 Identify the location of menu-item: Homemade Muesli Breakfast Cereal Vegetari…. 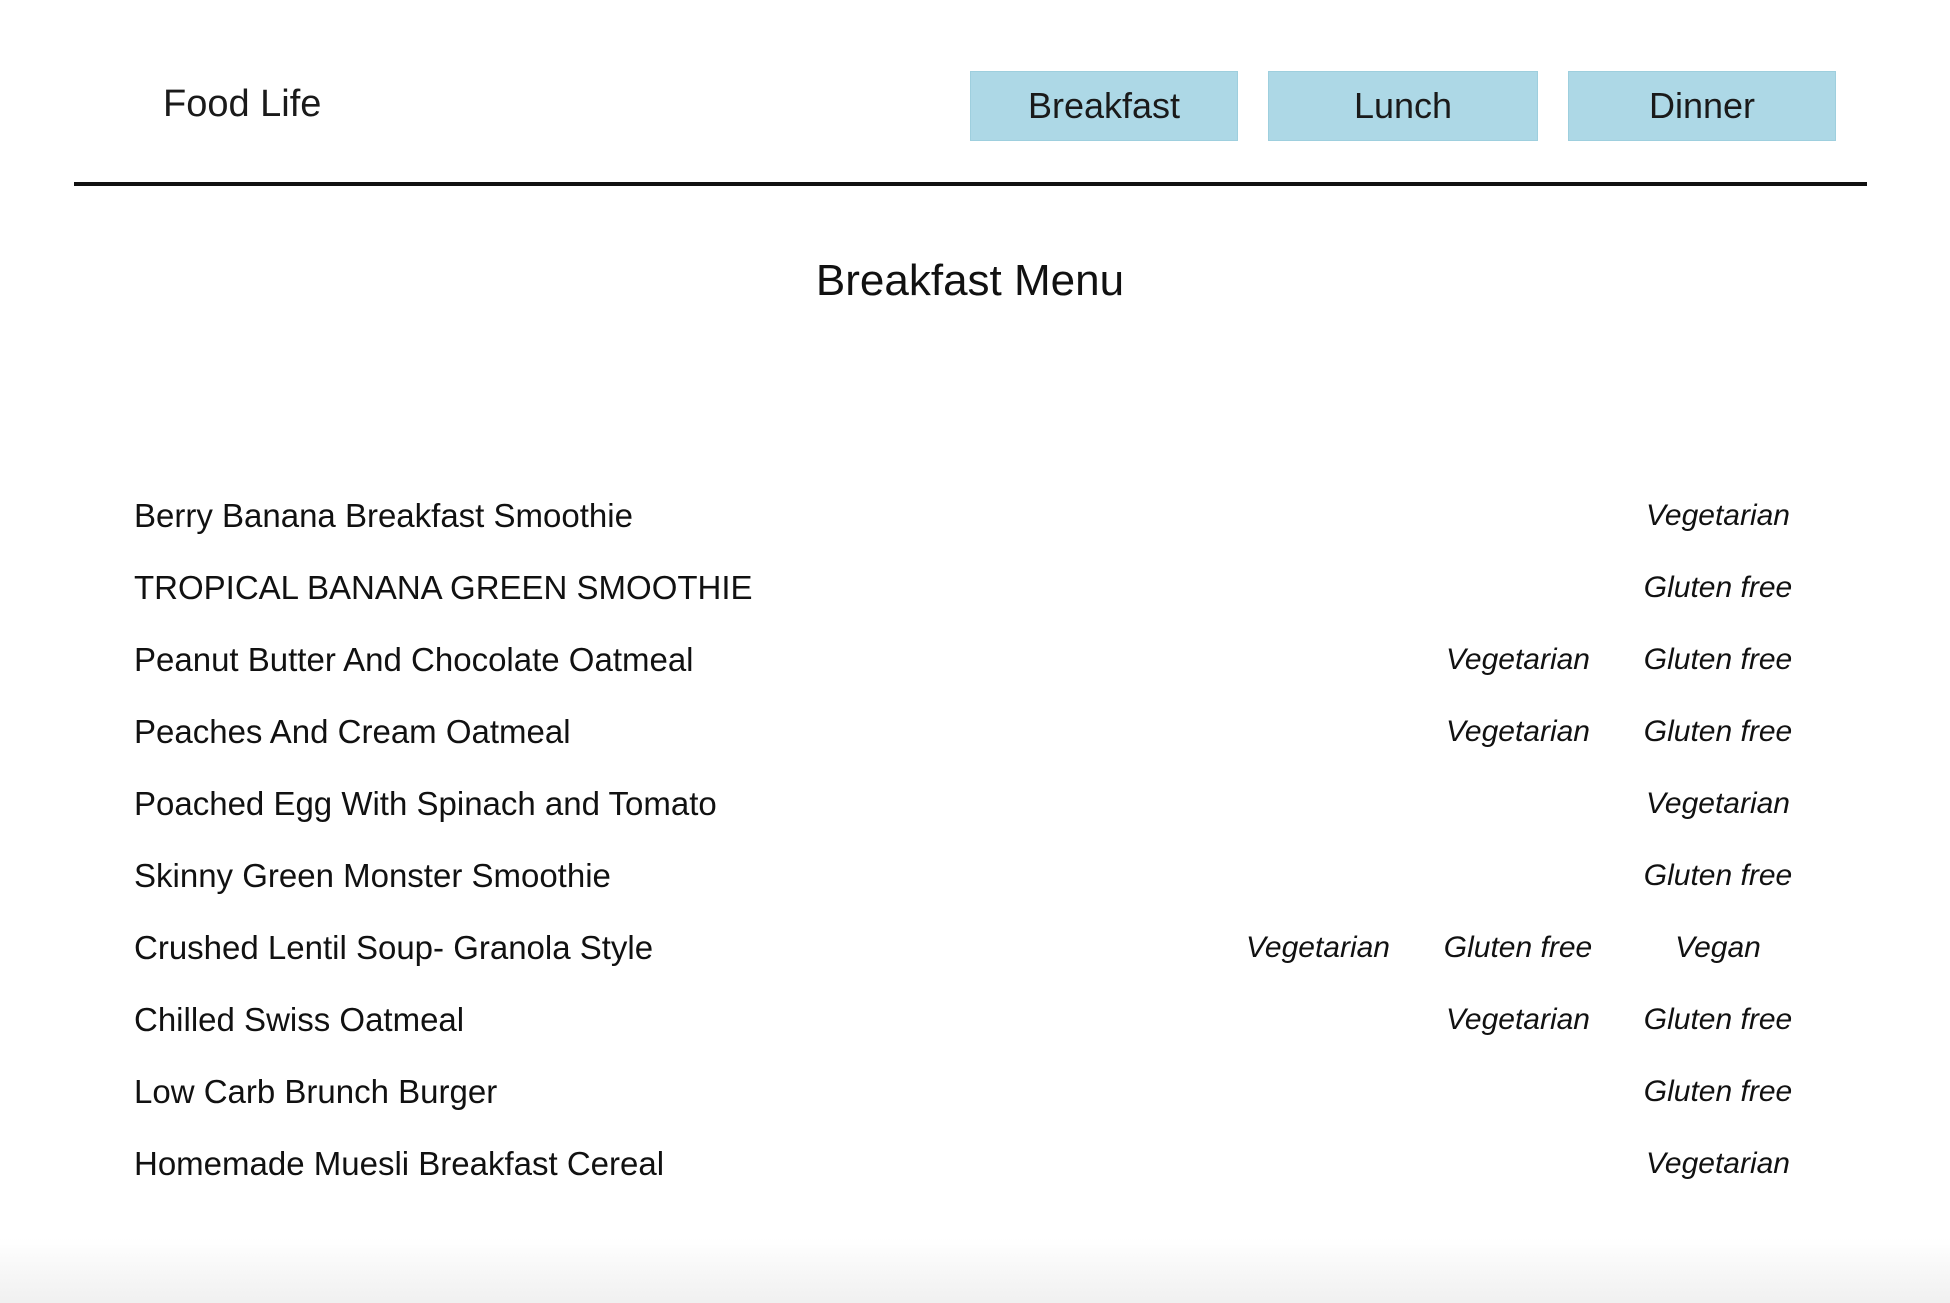
(975, 1171).